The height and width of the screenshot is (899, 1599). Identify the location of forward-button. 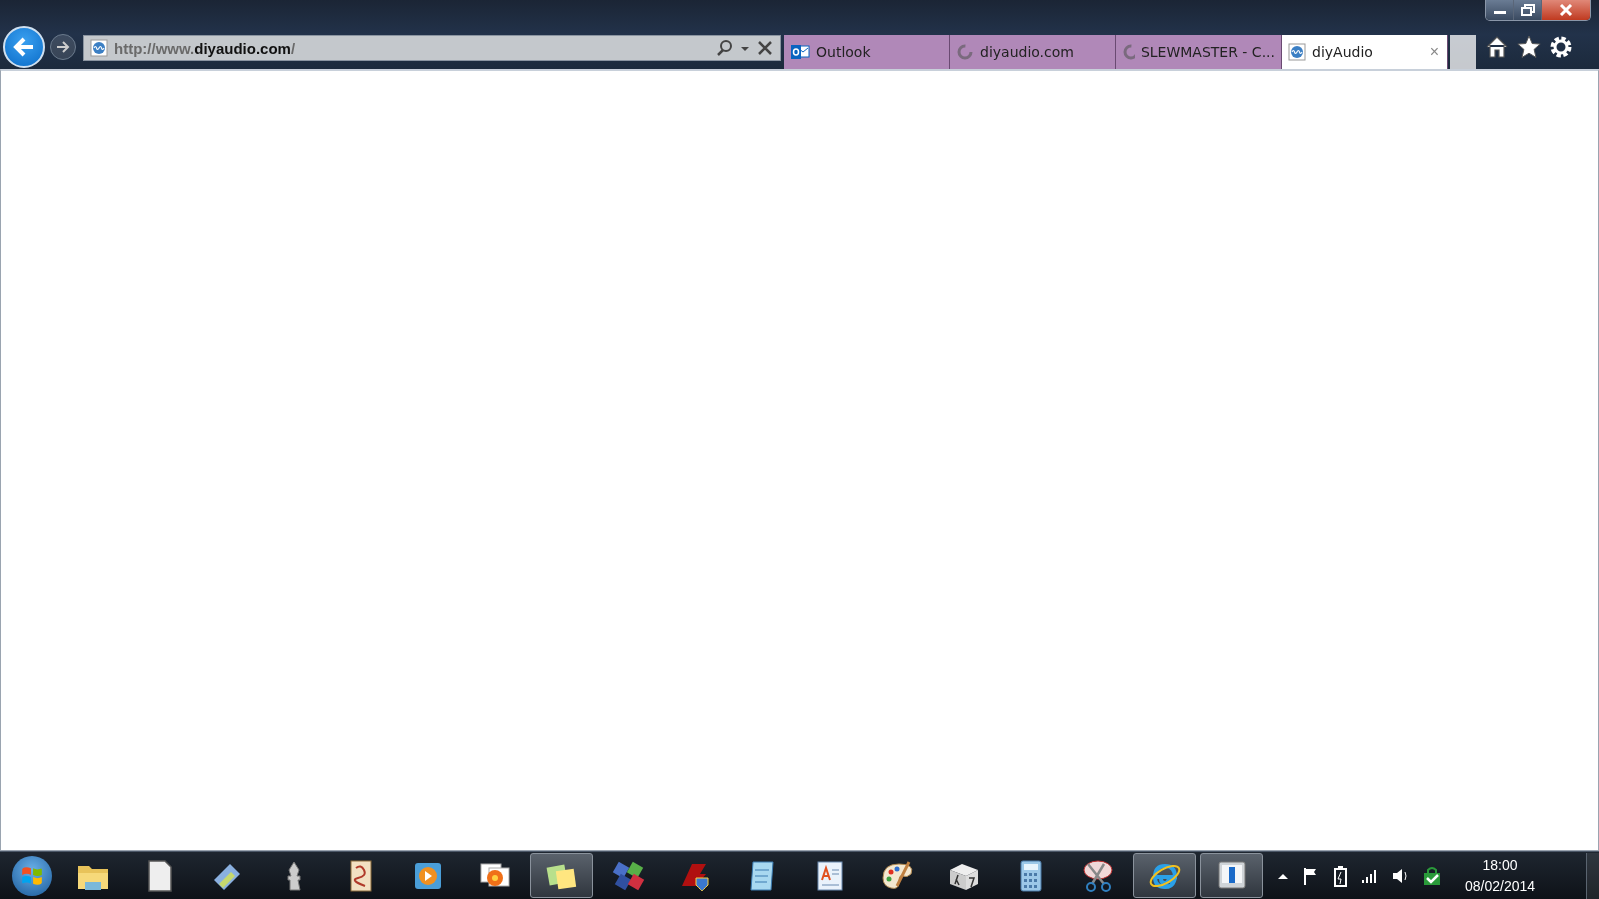
(63, 47).